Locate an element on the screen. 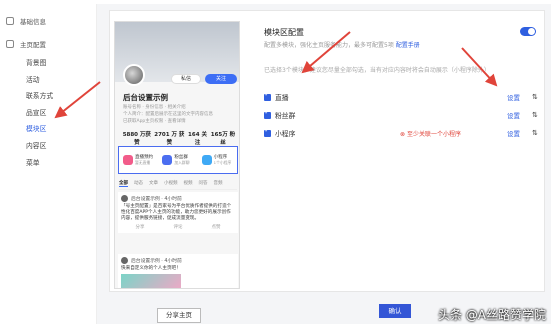 The image size is (554, 329). stat: 5880 万获赞 is located at coordinates (137, 138).